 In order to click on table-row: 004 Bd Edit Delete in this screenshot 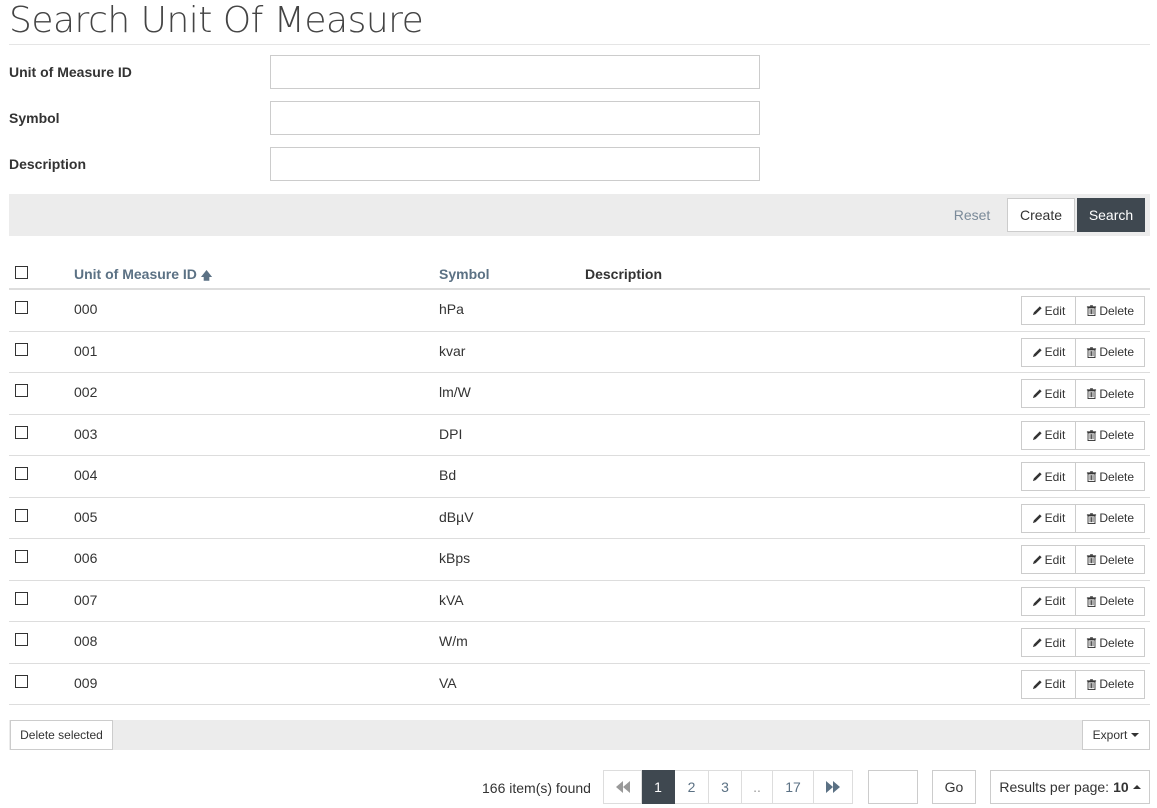, I will do `click(579, 477)`.